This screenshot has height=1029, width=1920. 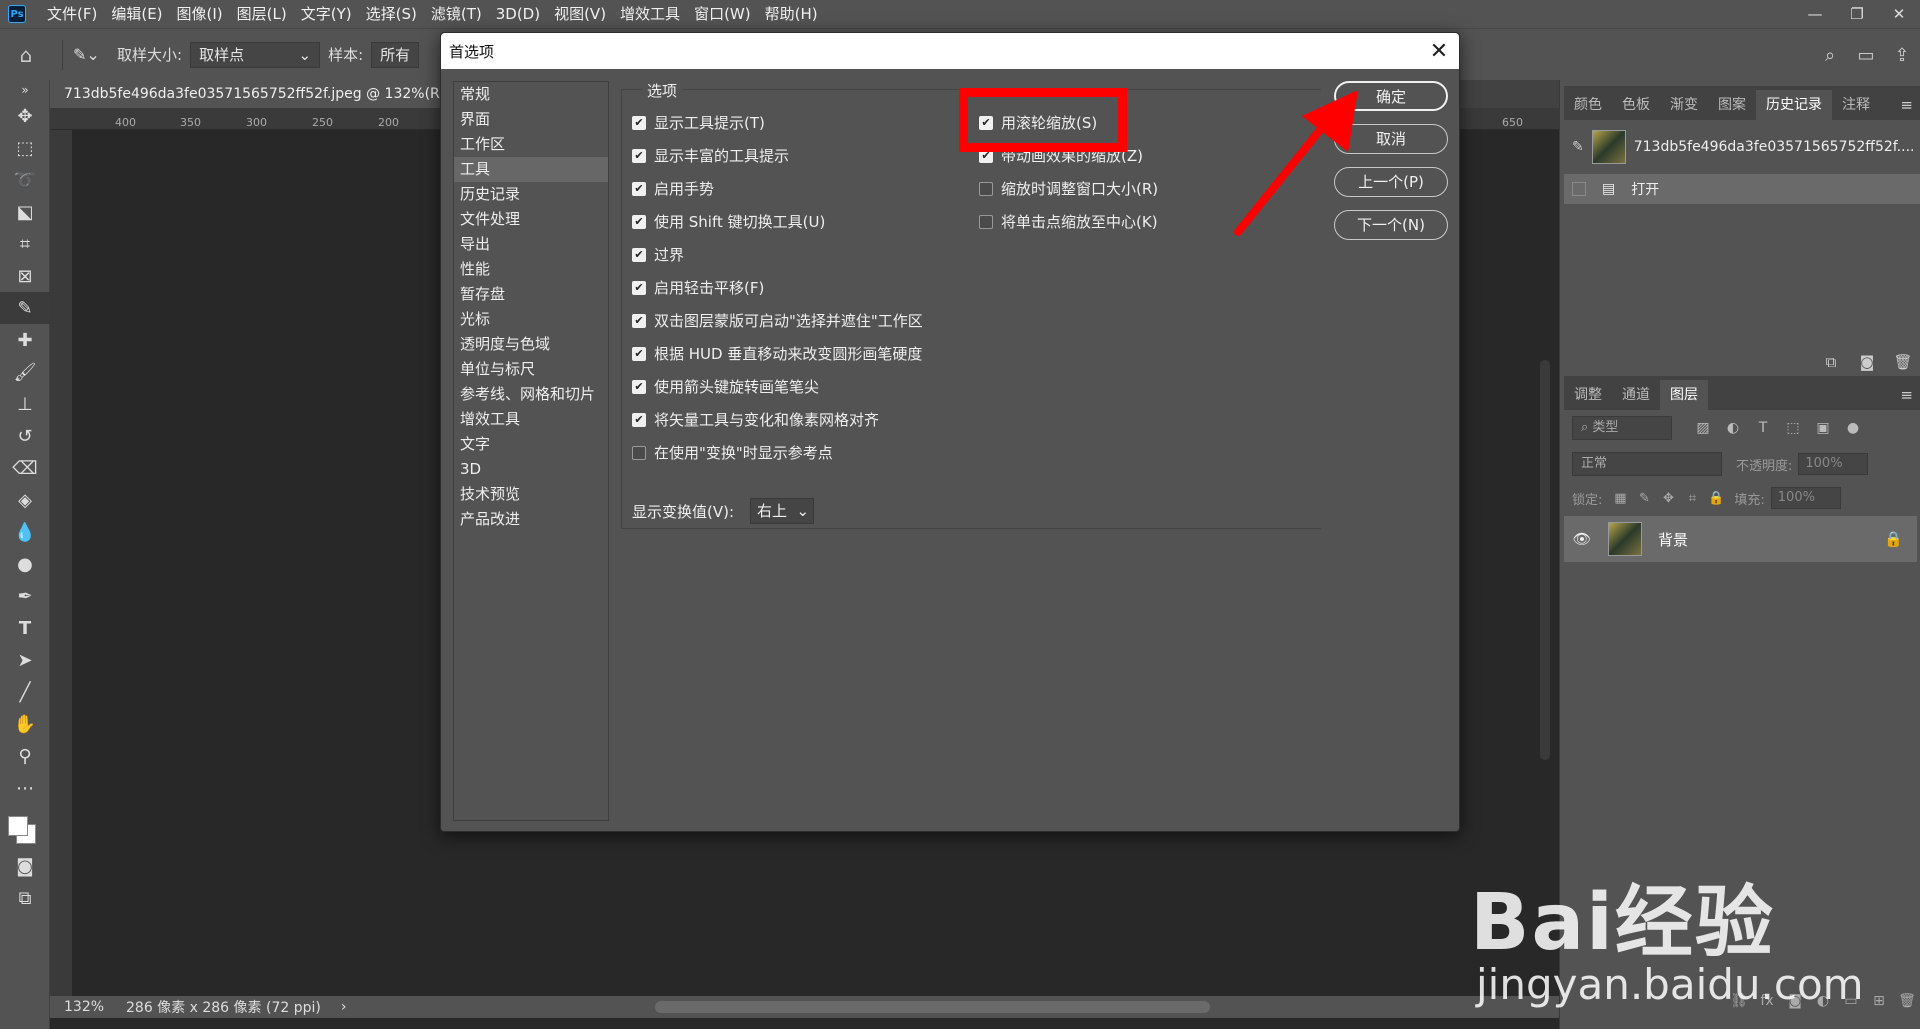 I want to click on nav-item: 工作区, so click(x=531, y=144).